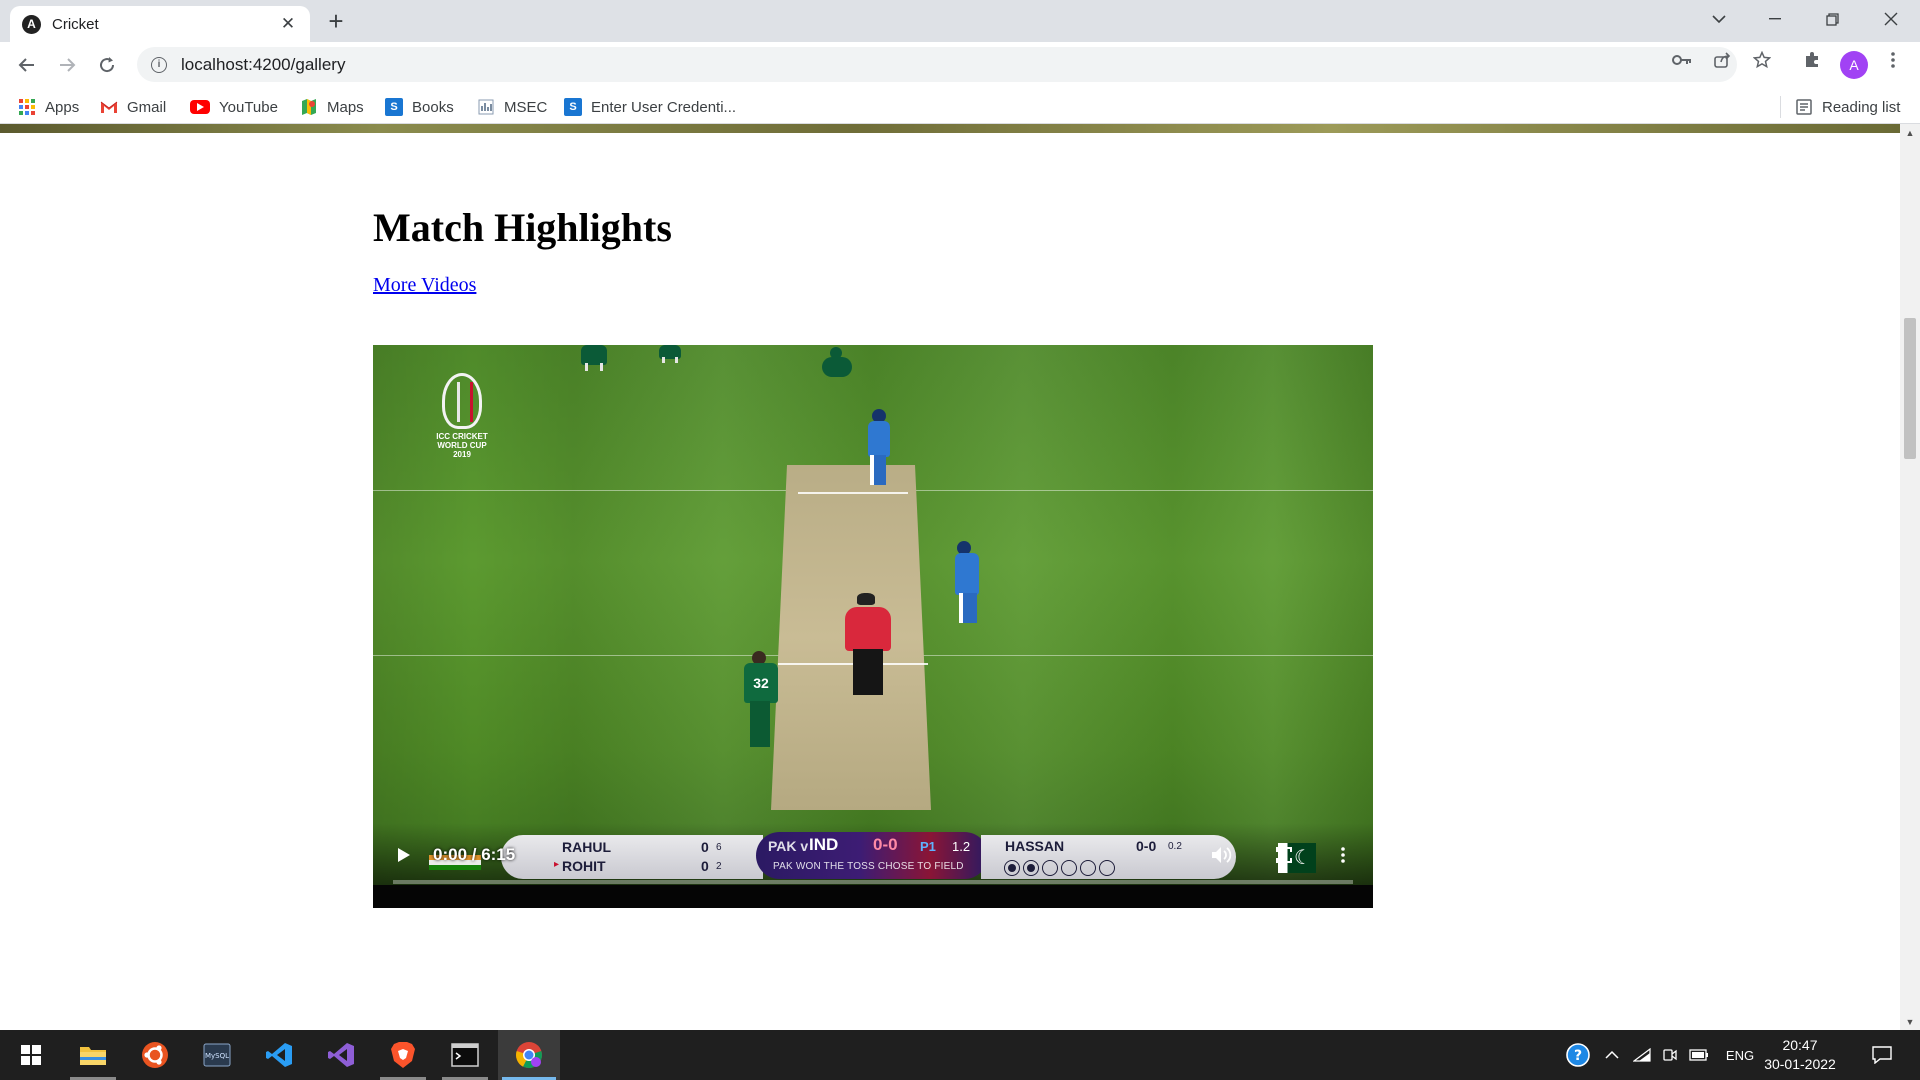 This screenshot has width=1920, height=1080. I want to click on gmail-icon, so click(109, 107).